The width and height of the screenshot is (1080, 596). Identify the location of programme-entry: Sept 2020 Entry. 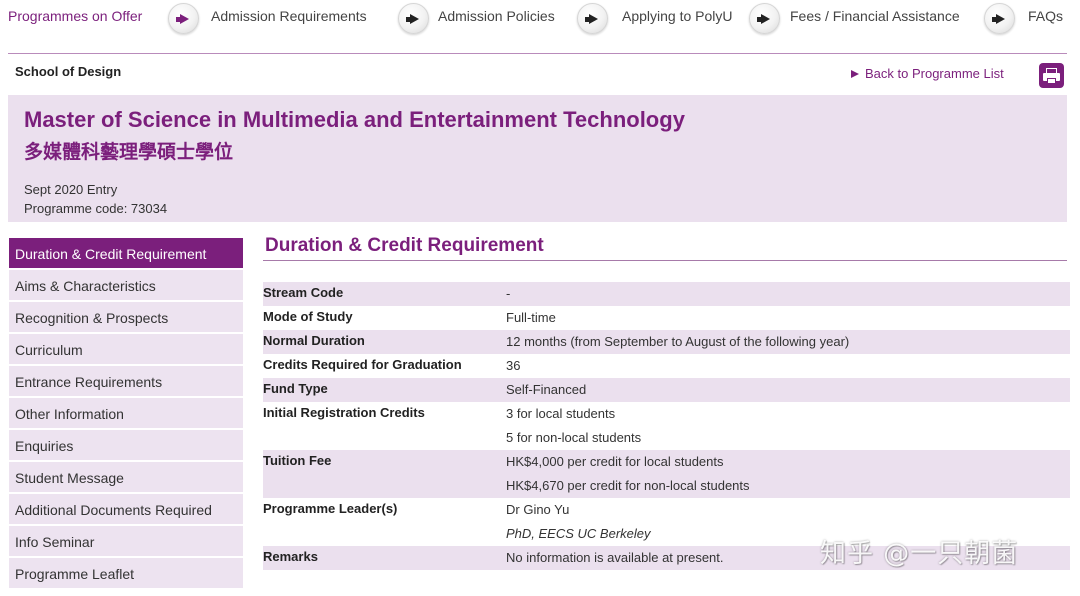
(71, 189).